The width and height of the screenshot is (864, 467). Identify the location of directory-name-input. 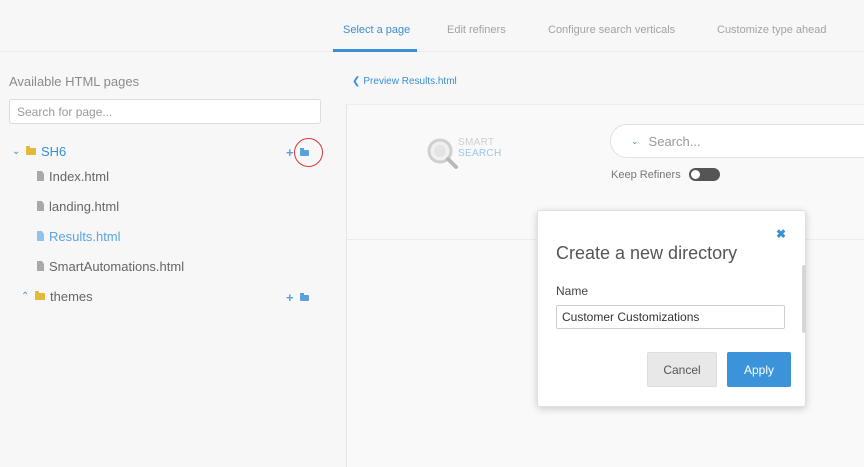
(670, 317).